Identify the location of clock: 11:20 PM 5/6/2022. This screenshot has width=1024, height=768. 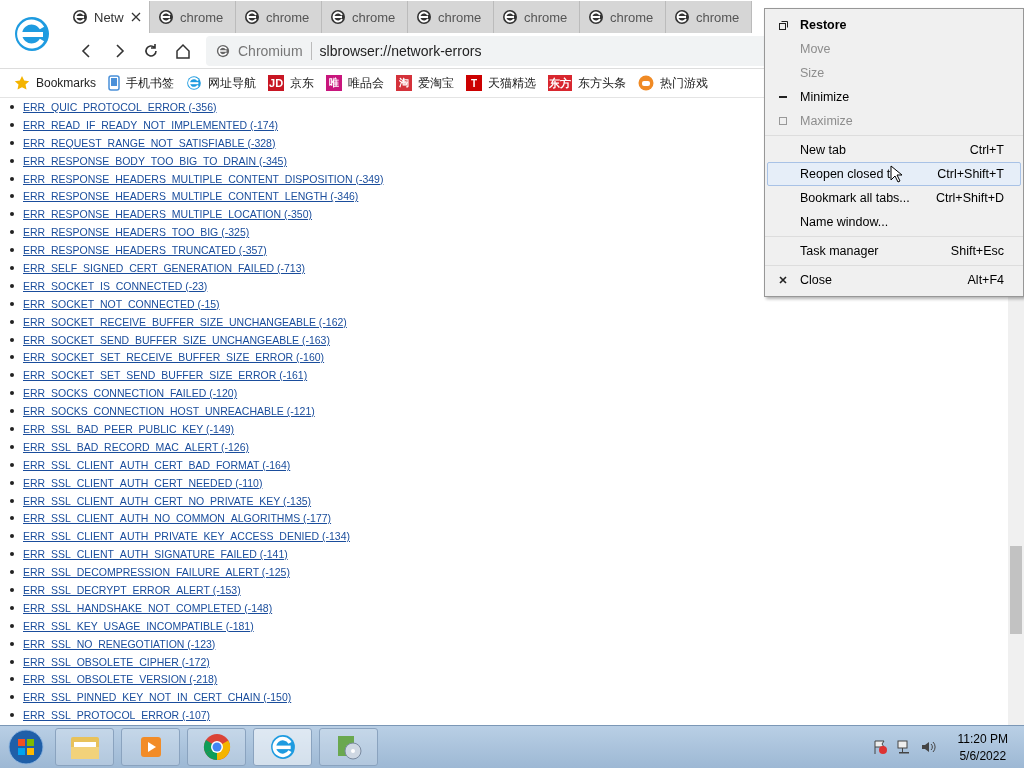
(982, 747).